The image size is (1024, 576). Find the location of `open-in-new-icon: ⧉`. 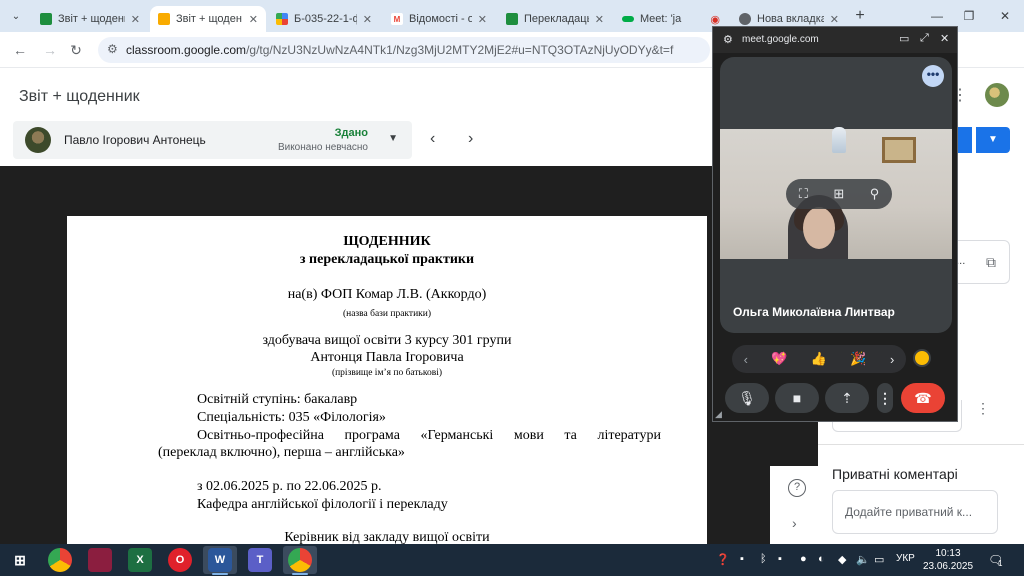

open-in-new-icon: ⧉ is located at coordinates (991, 262).